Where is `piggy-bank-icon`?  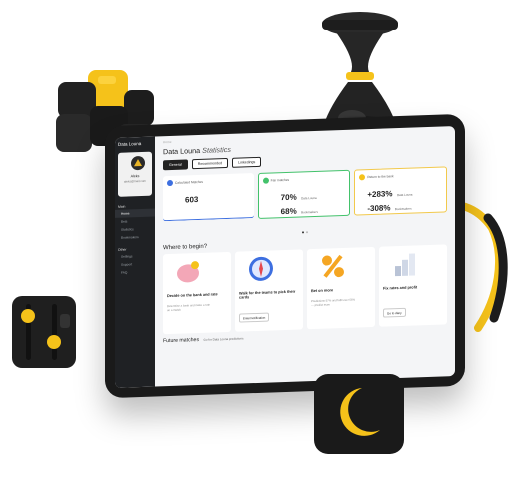 piggy-bank-icon is located at coordinates (188, 272).